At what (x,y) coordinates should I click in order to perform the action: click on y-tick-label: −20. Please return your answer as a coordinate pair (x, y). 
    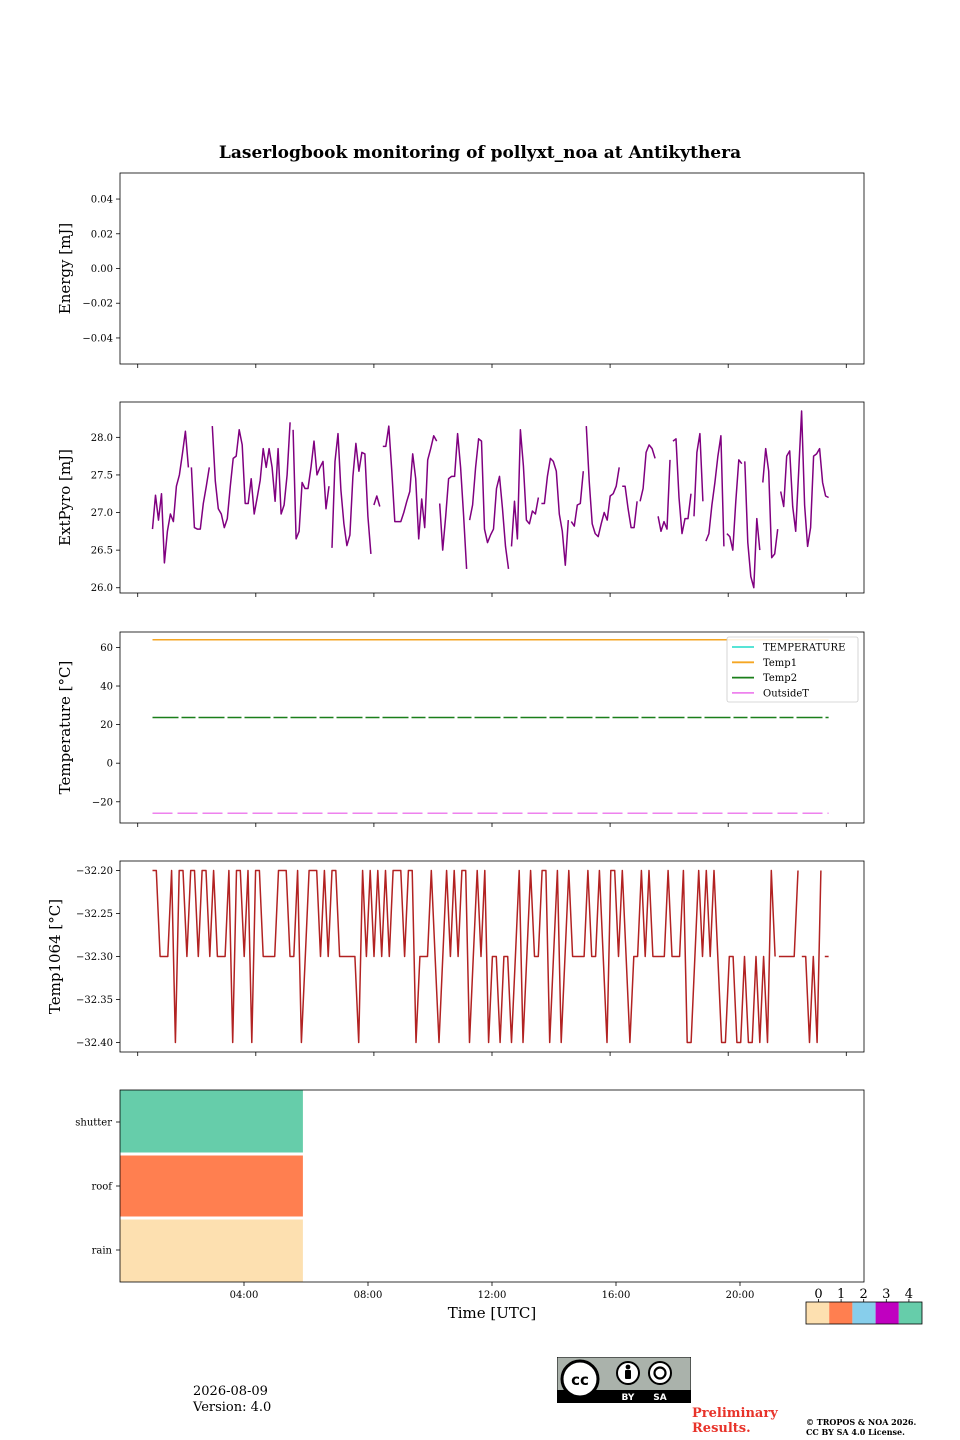
    Looking at the image, I should click on (102, 802).